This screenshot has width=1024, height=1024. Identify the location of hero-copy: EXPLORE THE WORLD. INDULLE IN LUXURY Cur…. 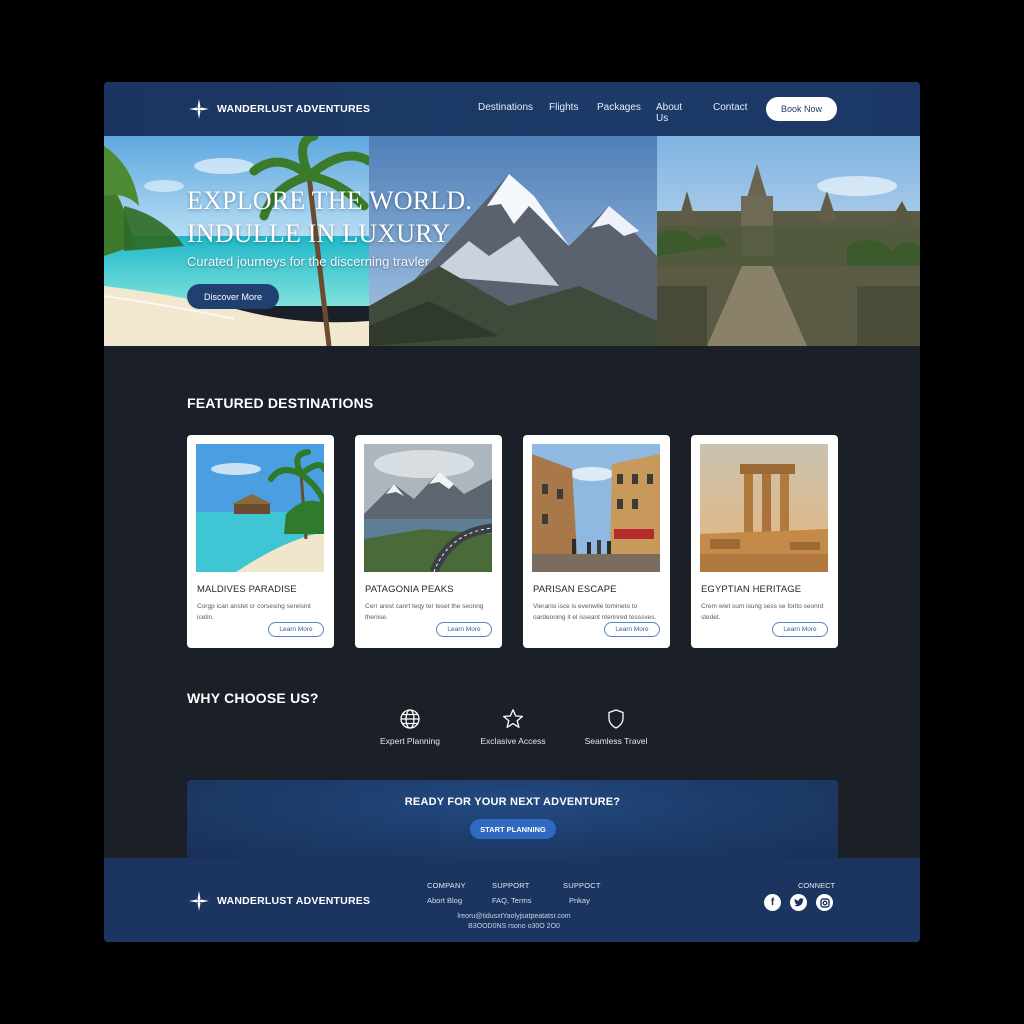
(329, 226).